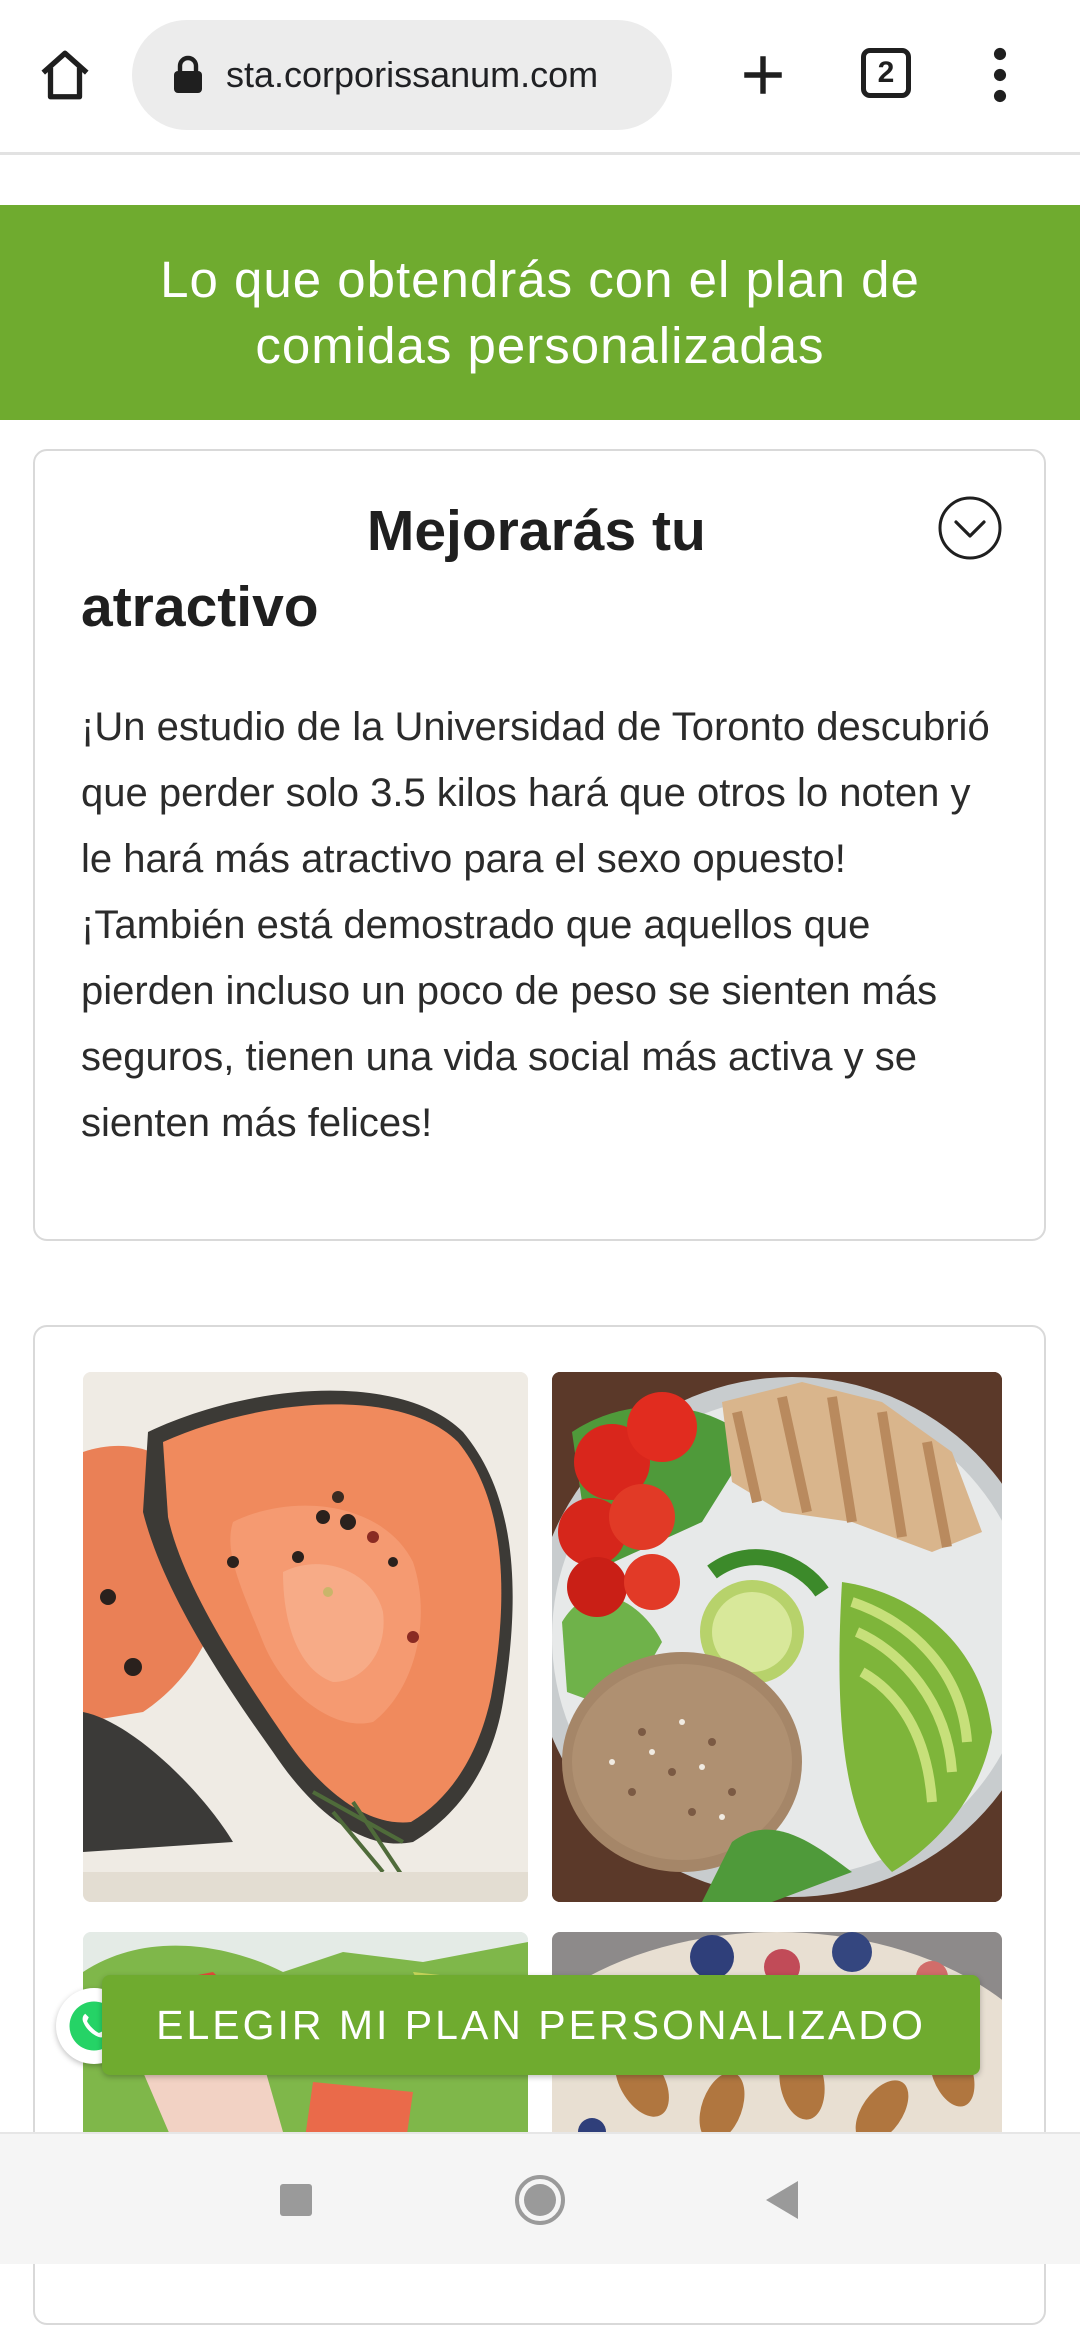 The image size is (1080, 2325). What do you see at coordinates (296, 2200) in the screenshot?
I see `recents-icon` at bounding box center [296, 2200].